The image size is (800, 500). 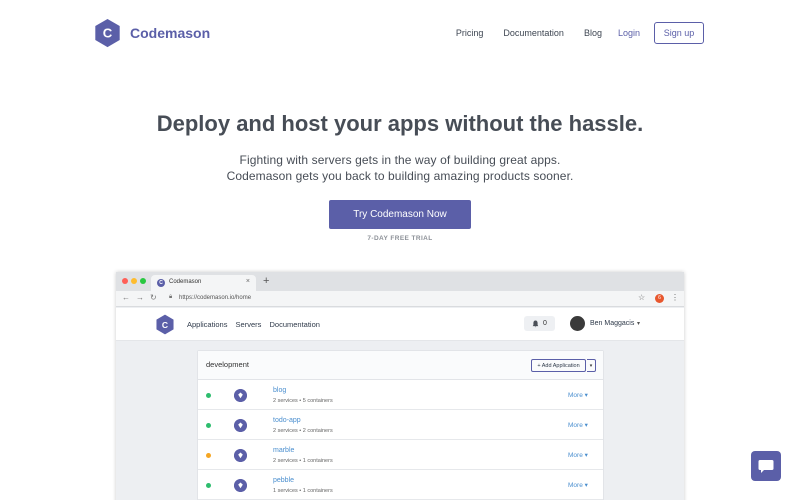 I want to click on panel-header: development + Add Application ▾, so click(x=400, y=365).